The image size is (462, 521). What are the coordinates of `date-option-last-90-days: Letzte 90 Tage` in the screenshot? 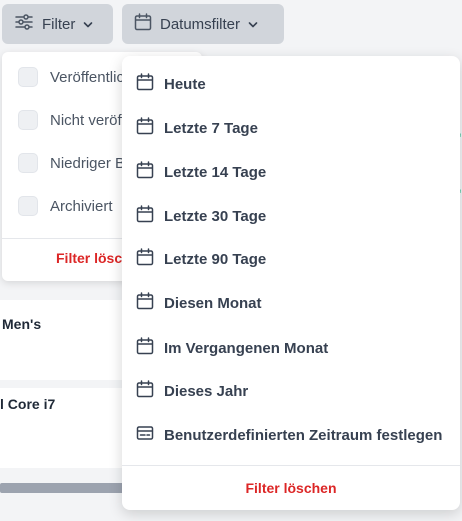 It's located at (201, 259).